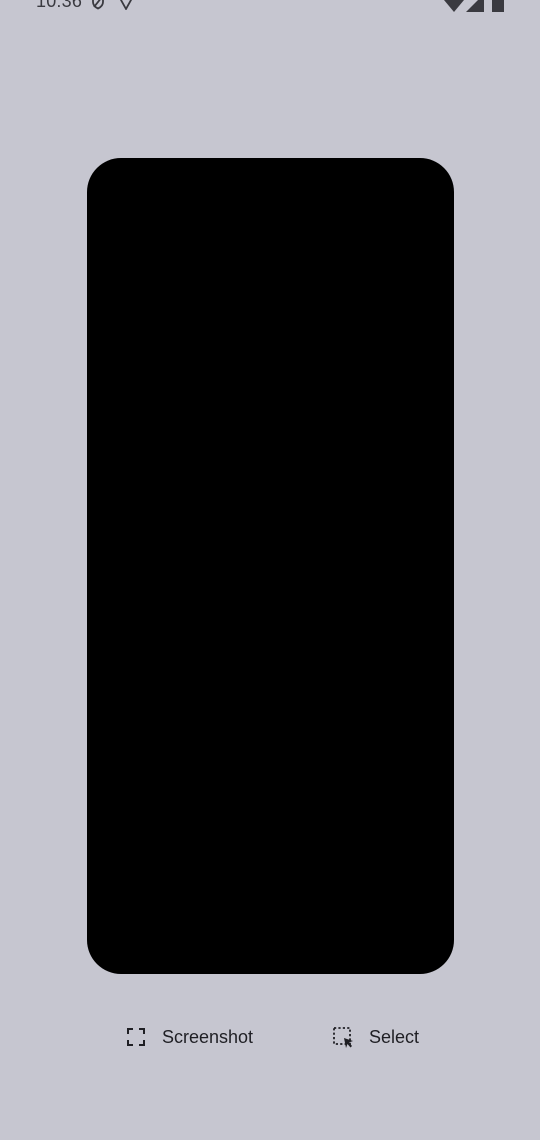 The height and width of the screenshot is (1140, 540). What do you see at coordinates (394, 1036) in the screenshot?
I see `select-label: Select` at bounding box center [394, 1036].